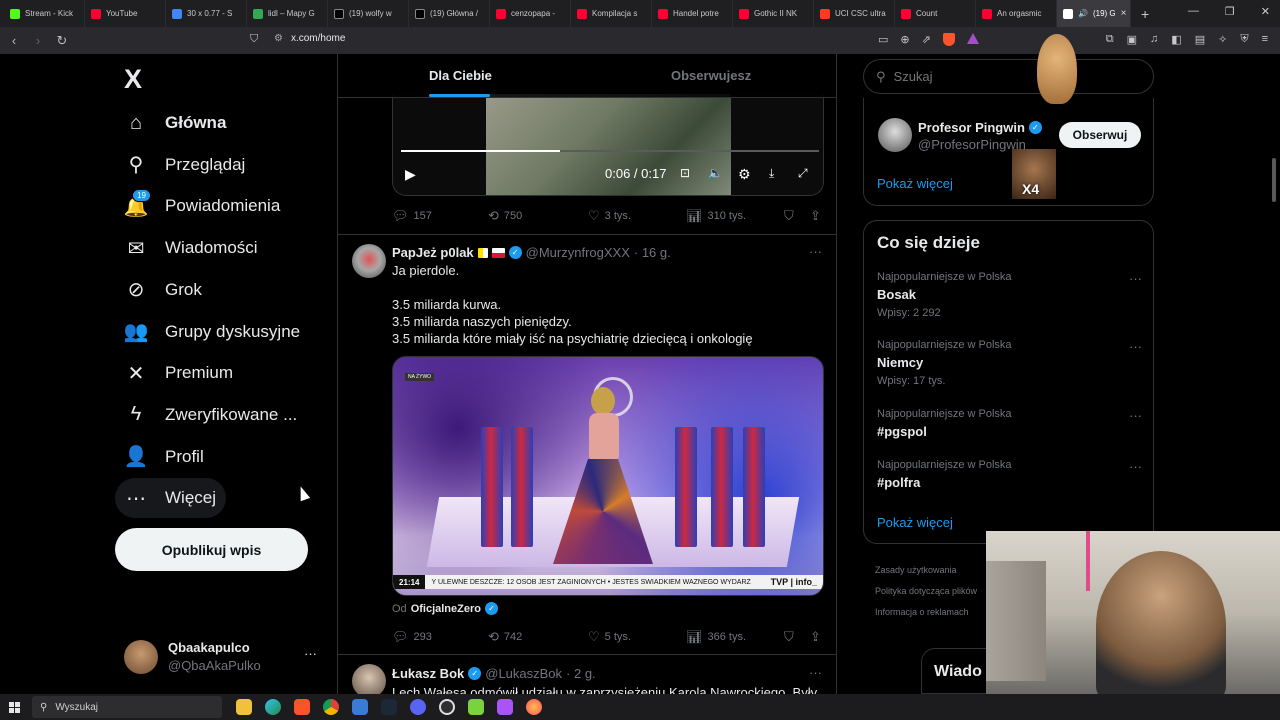 This screenshot has width=1280, height=720. What do you see at coordinates (410, 174) in the screenshot?
I see `play-icon: ▶` at bounding box center [410, 174].